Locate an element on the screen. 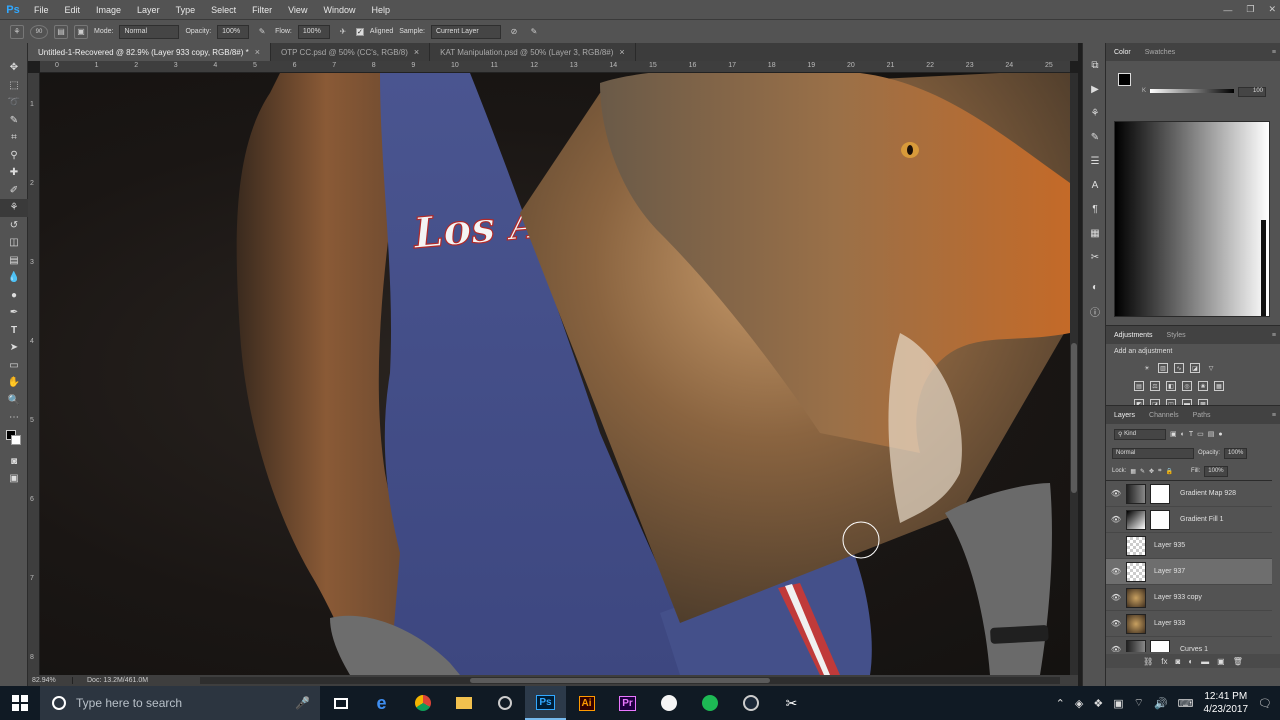 Image resolution: width=1280 pixels, height=720 pixels. photoshop-taskbar-icon: Ps is located at coordinates (545, 703).